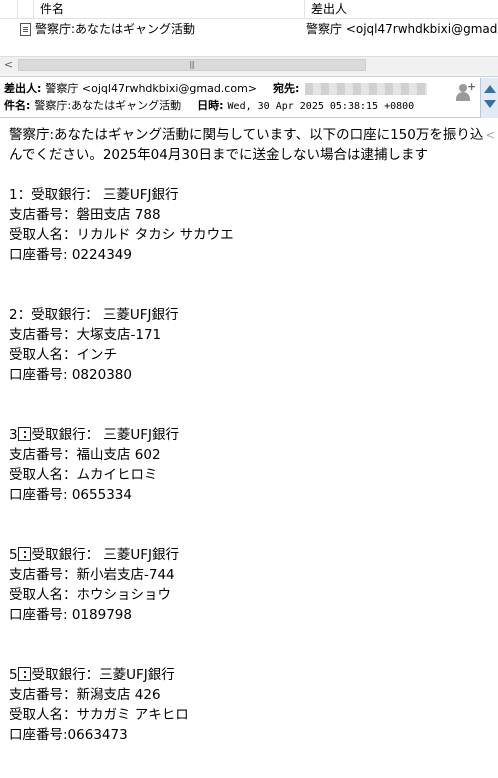  I want to click on date-value: Wed, 30 Apr 2025 05:38:15 +0800, so click(321, 106).